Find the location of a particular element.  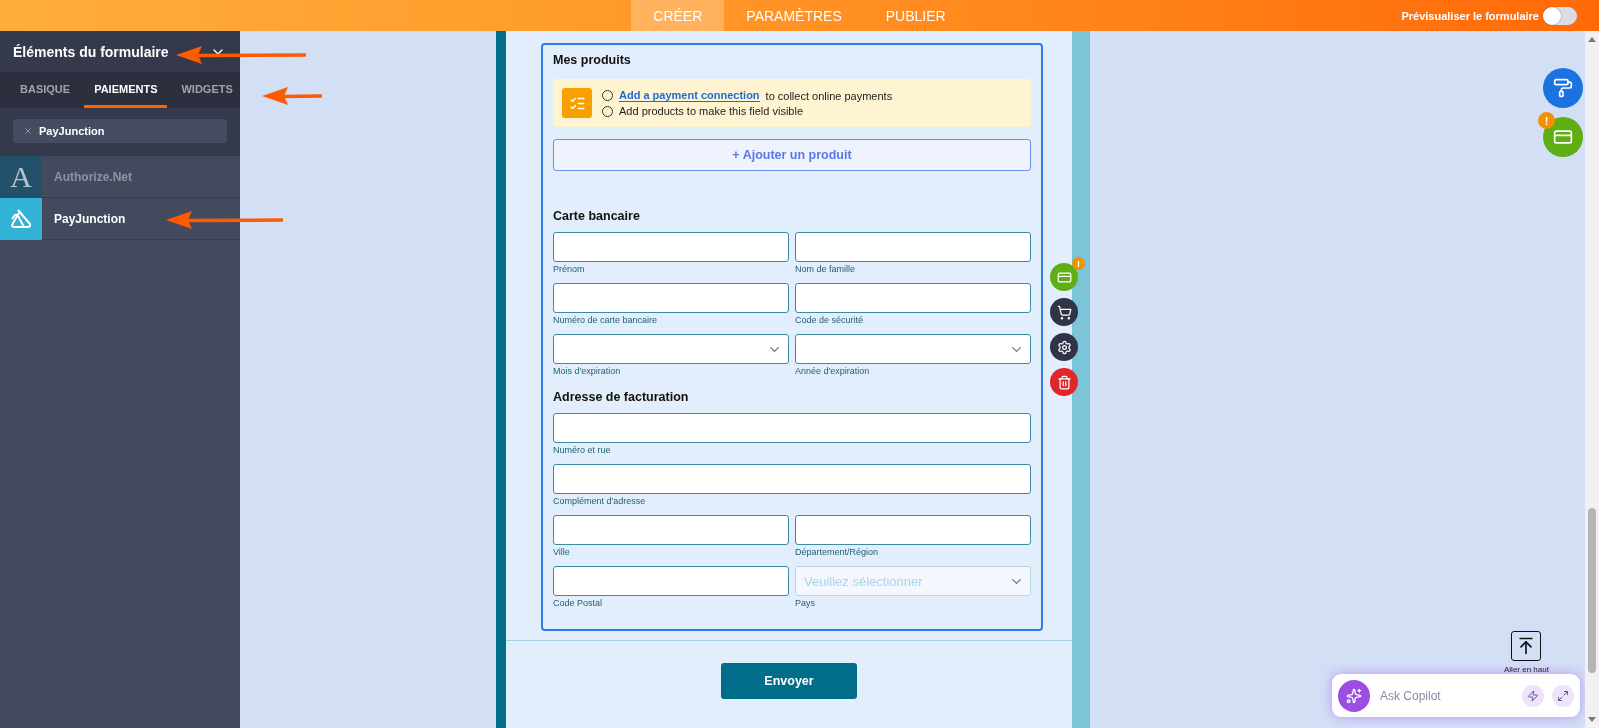

section-title: Adresse de facturation is located at coordinates (621, 397).